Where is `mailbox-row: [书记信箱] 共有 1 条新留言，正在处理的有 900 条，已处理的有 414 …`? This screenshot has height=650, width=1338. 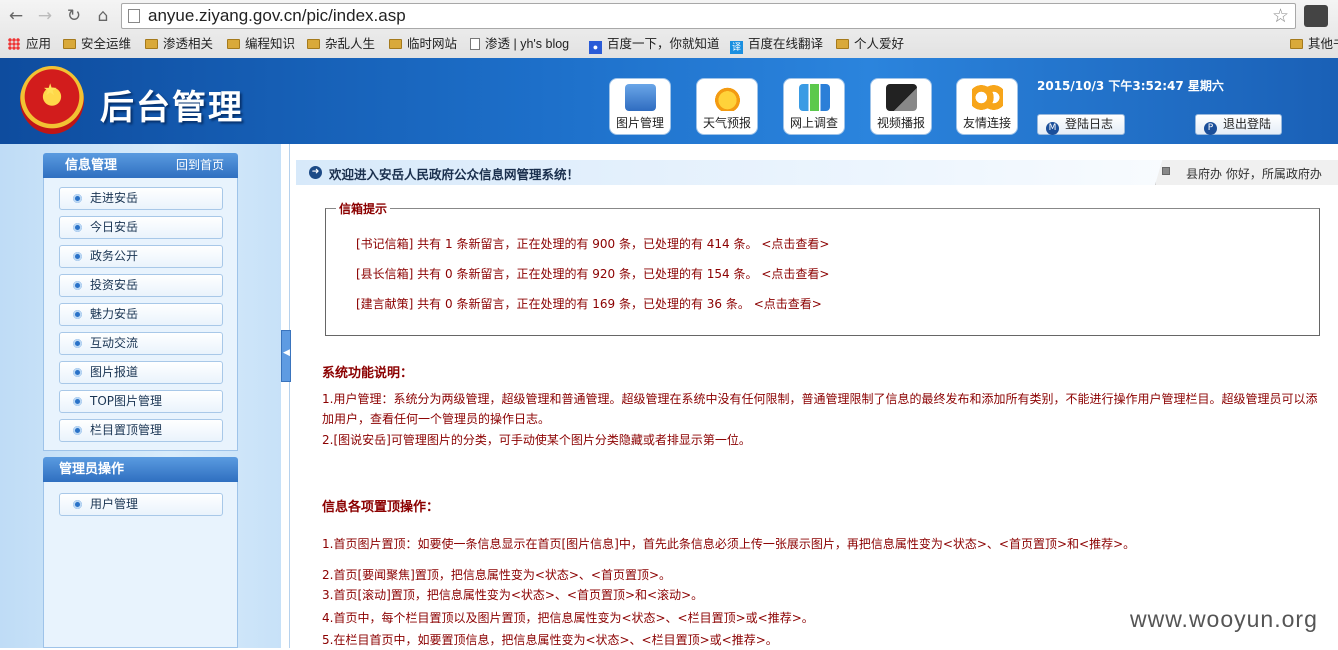
mailbox-row: [书记信箱] 共有 1 条新留言，正在处理的有 900 条，已处理的有 414 … is located at coordinates (592, 243).